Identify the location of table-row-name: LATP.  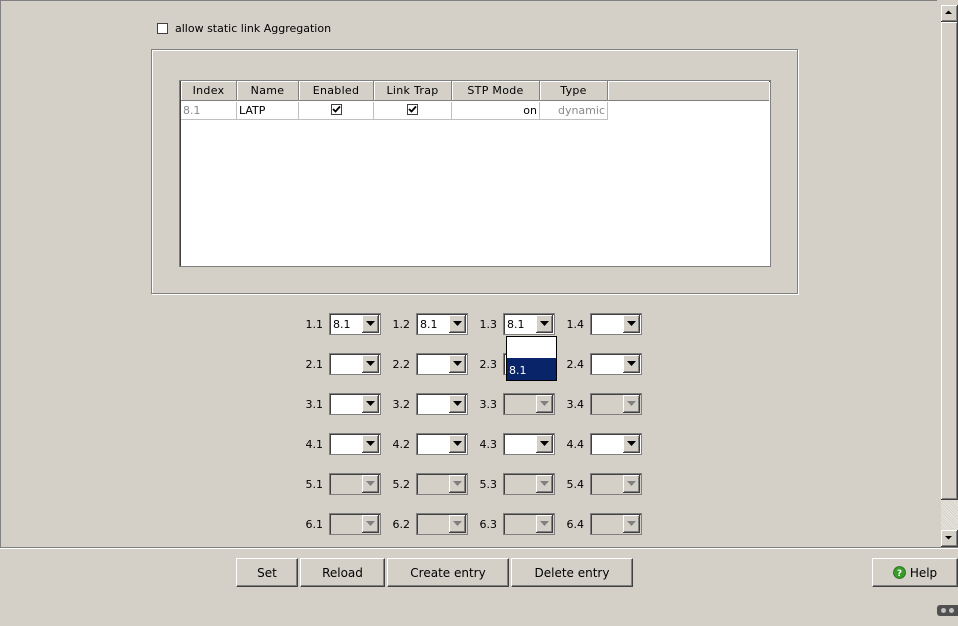
(268, 111).